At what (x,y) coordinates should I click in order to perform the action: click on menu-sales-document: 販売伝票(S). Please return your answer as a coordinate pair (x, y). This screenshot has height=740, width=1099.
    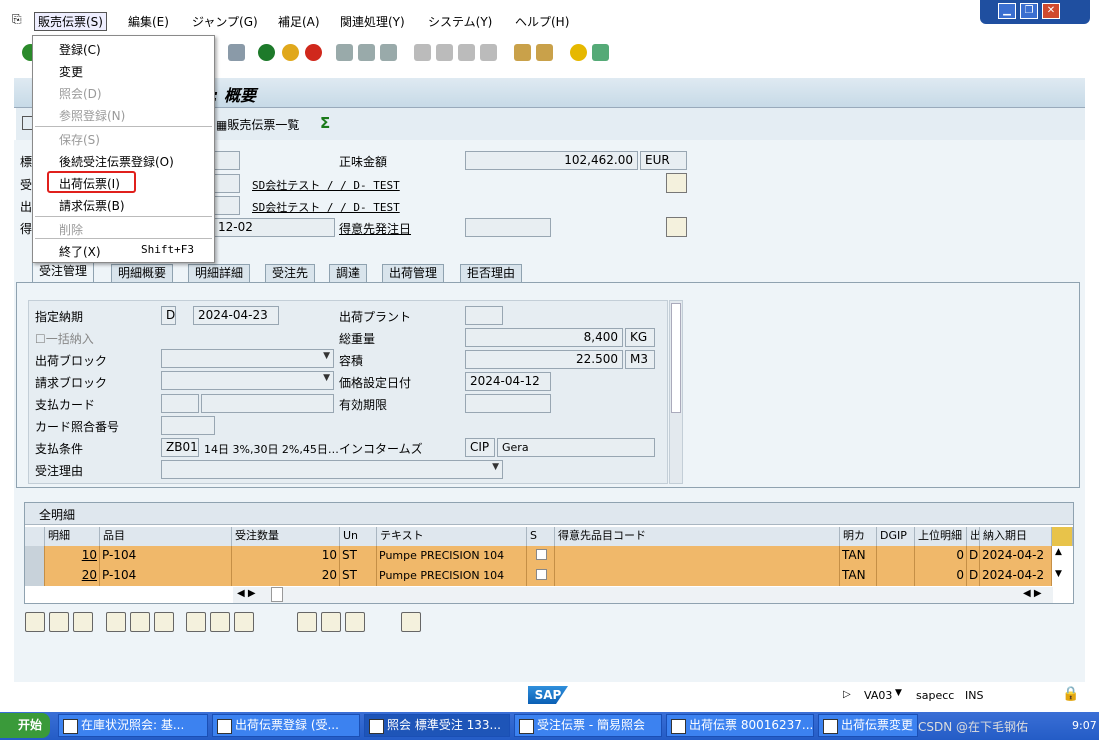
    Looking at the image, I should click on (70, 21).